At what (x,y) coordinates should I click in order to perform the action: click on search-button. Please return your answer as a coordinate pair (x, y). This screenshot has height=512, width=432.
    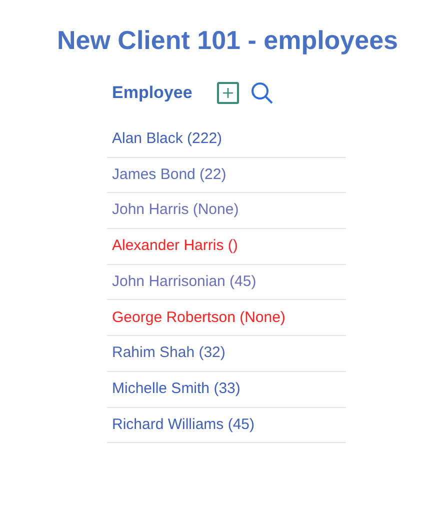
    Looking at the image, I should click on (262, 93).